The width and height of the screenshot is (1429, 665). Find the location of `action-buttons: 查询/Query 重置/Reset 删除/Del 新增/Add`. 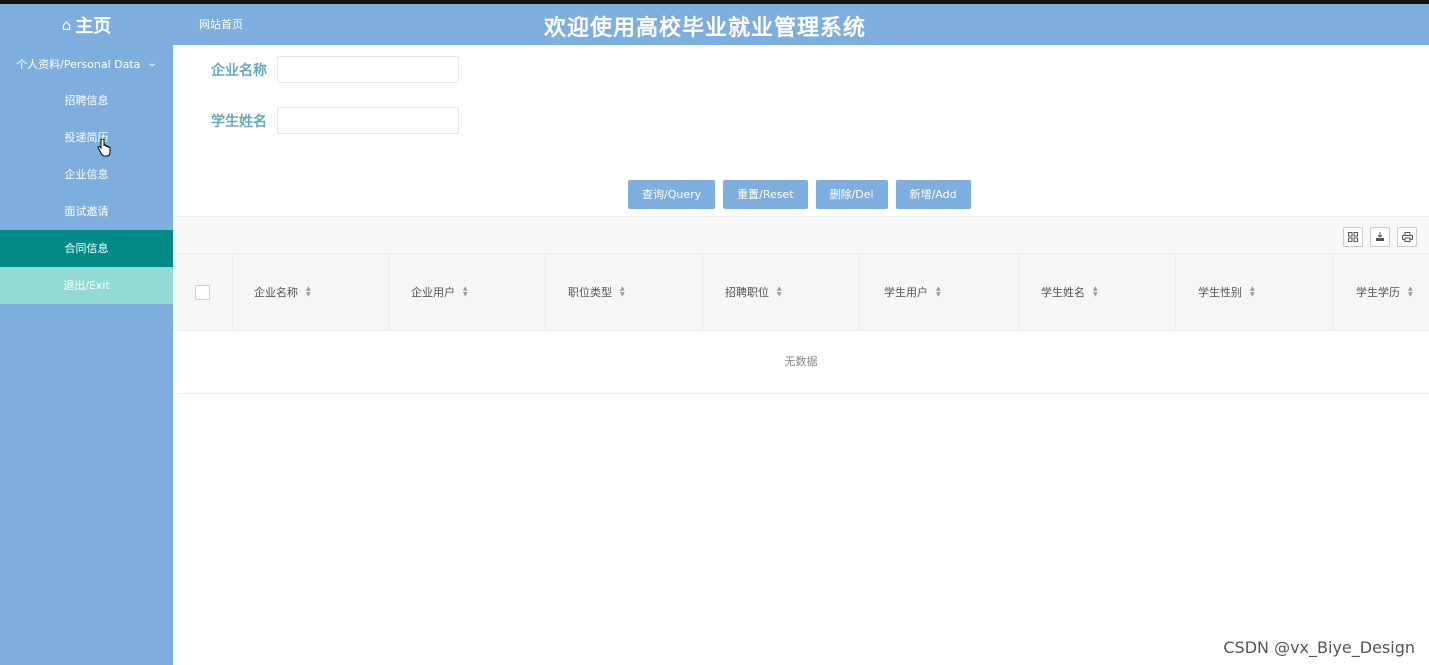

action-buttons: 查询/Query 重置/Reset 删除/Del 新增/Add is located at coordinates (803, 194).